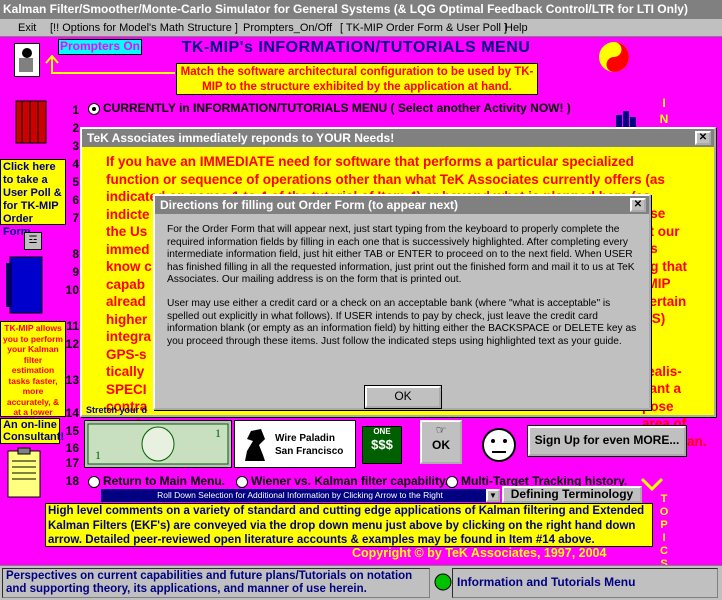  I want to click on page-title: TK-MIP's INFORMATION/TUTORIALS MENU, so click(356, 47).